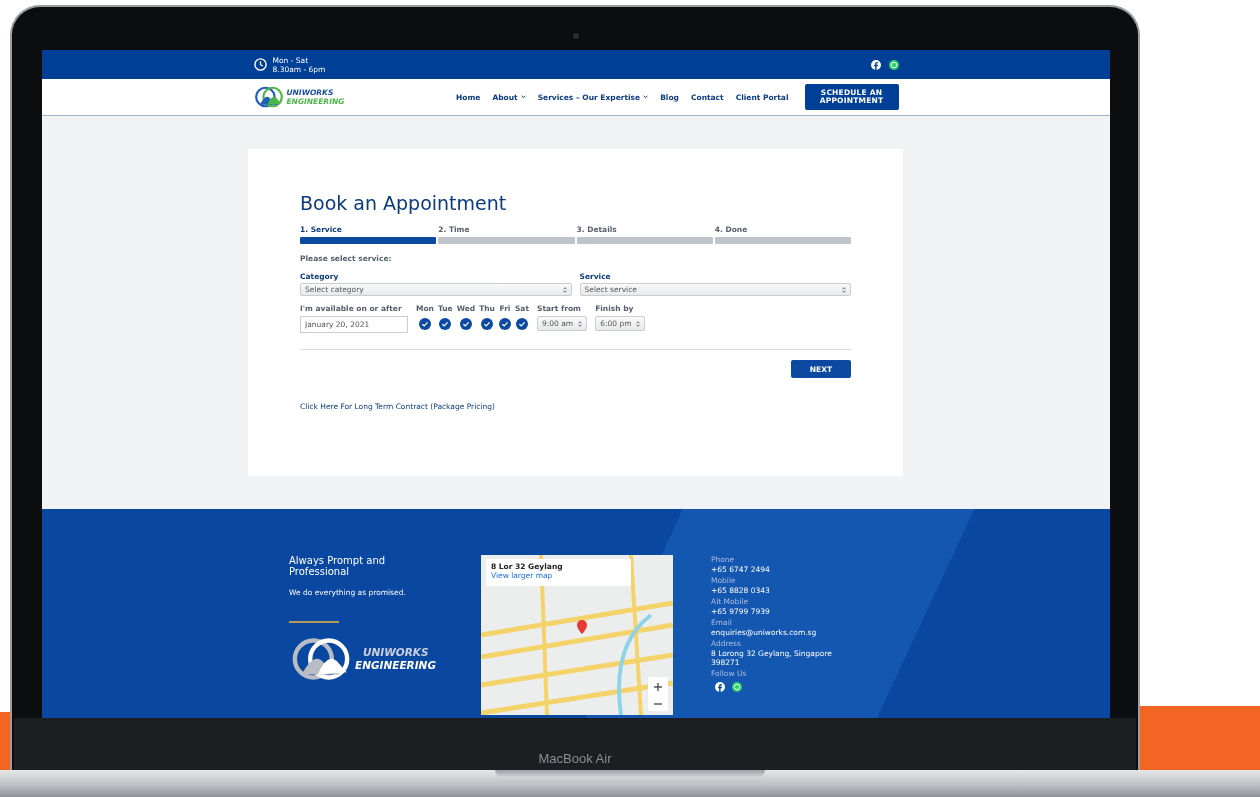  I want to click on logo-mark-icon, so click(268, 97).